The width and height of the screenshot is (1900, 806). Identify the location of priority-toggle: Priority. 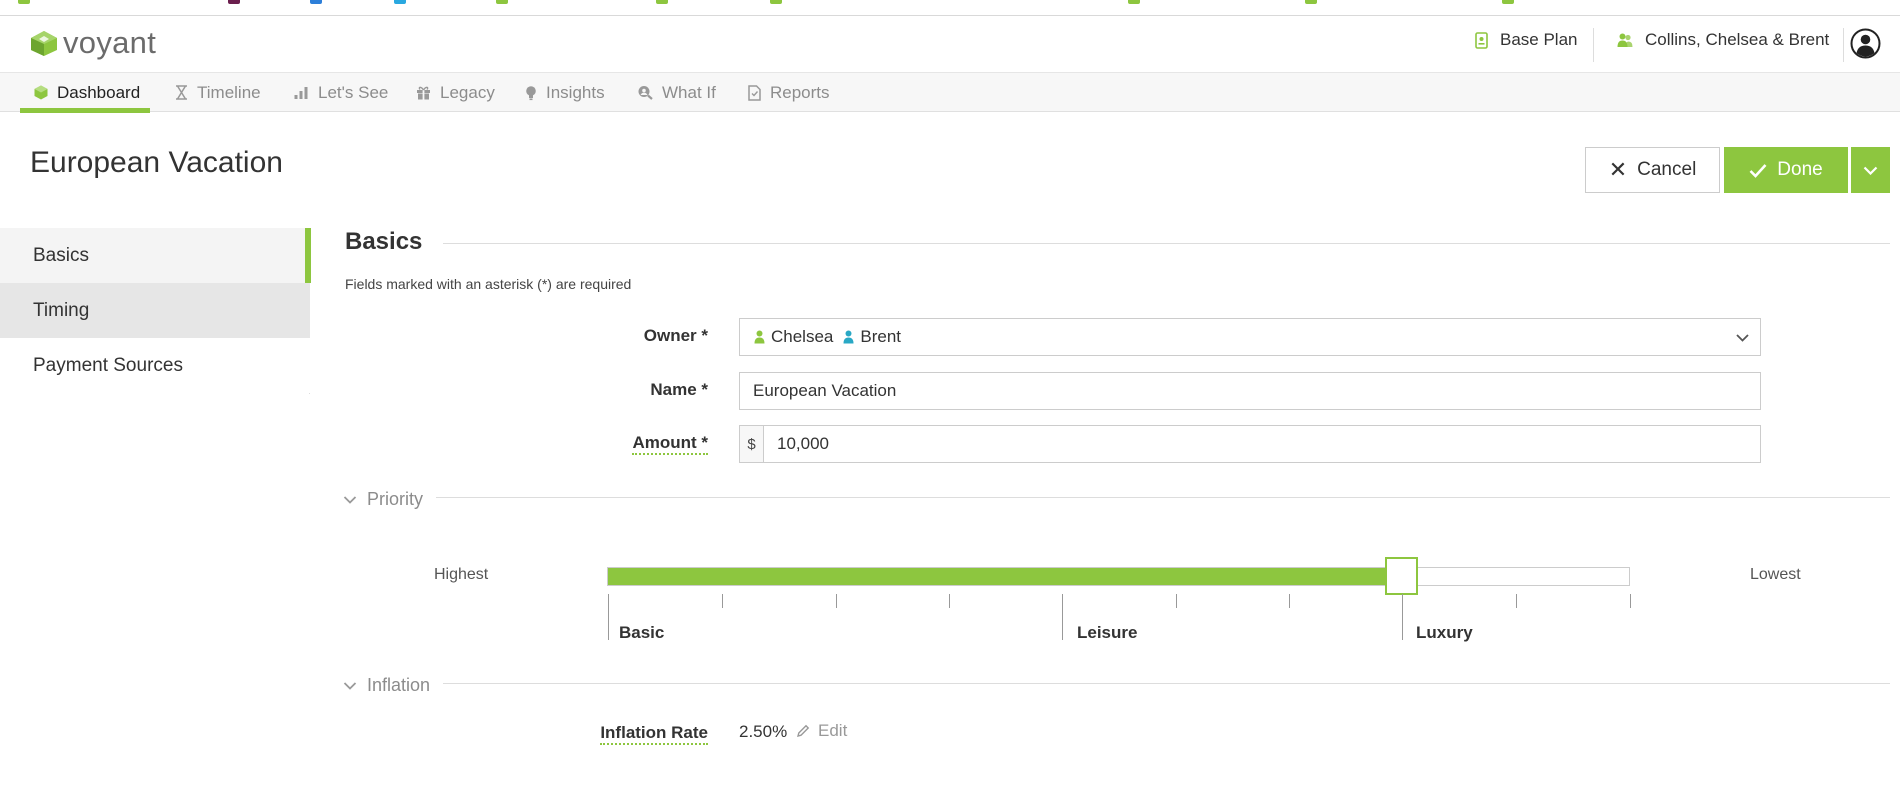
(383, 499).